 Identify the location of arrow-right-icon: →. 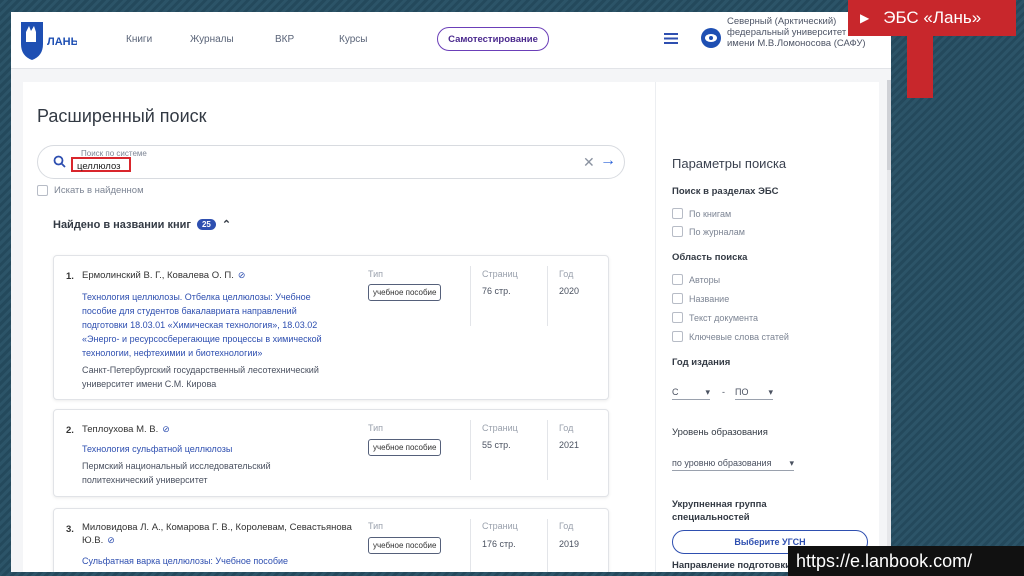
(608, 161).